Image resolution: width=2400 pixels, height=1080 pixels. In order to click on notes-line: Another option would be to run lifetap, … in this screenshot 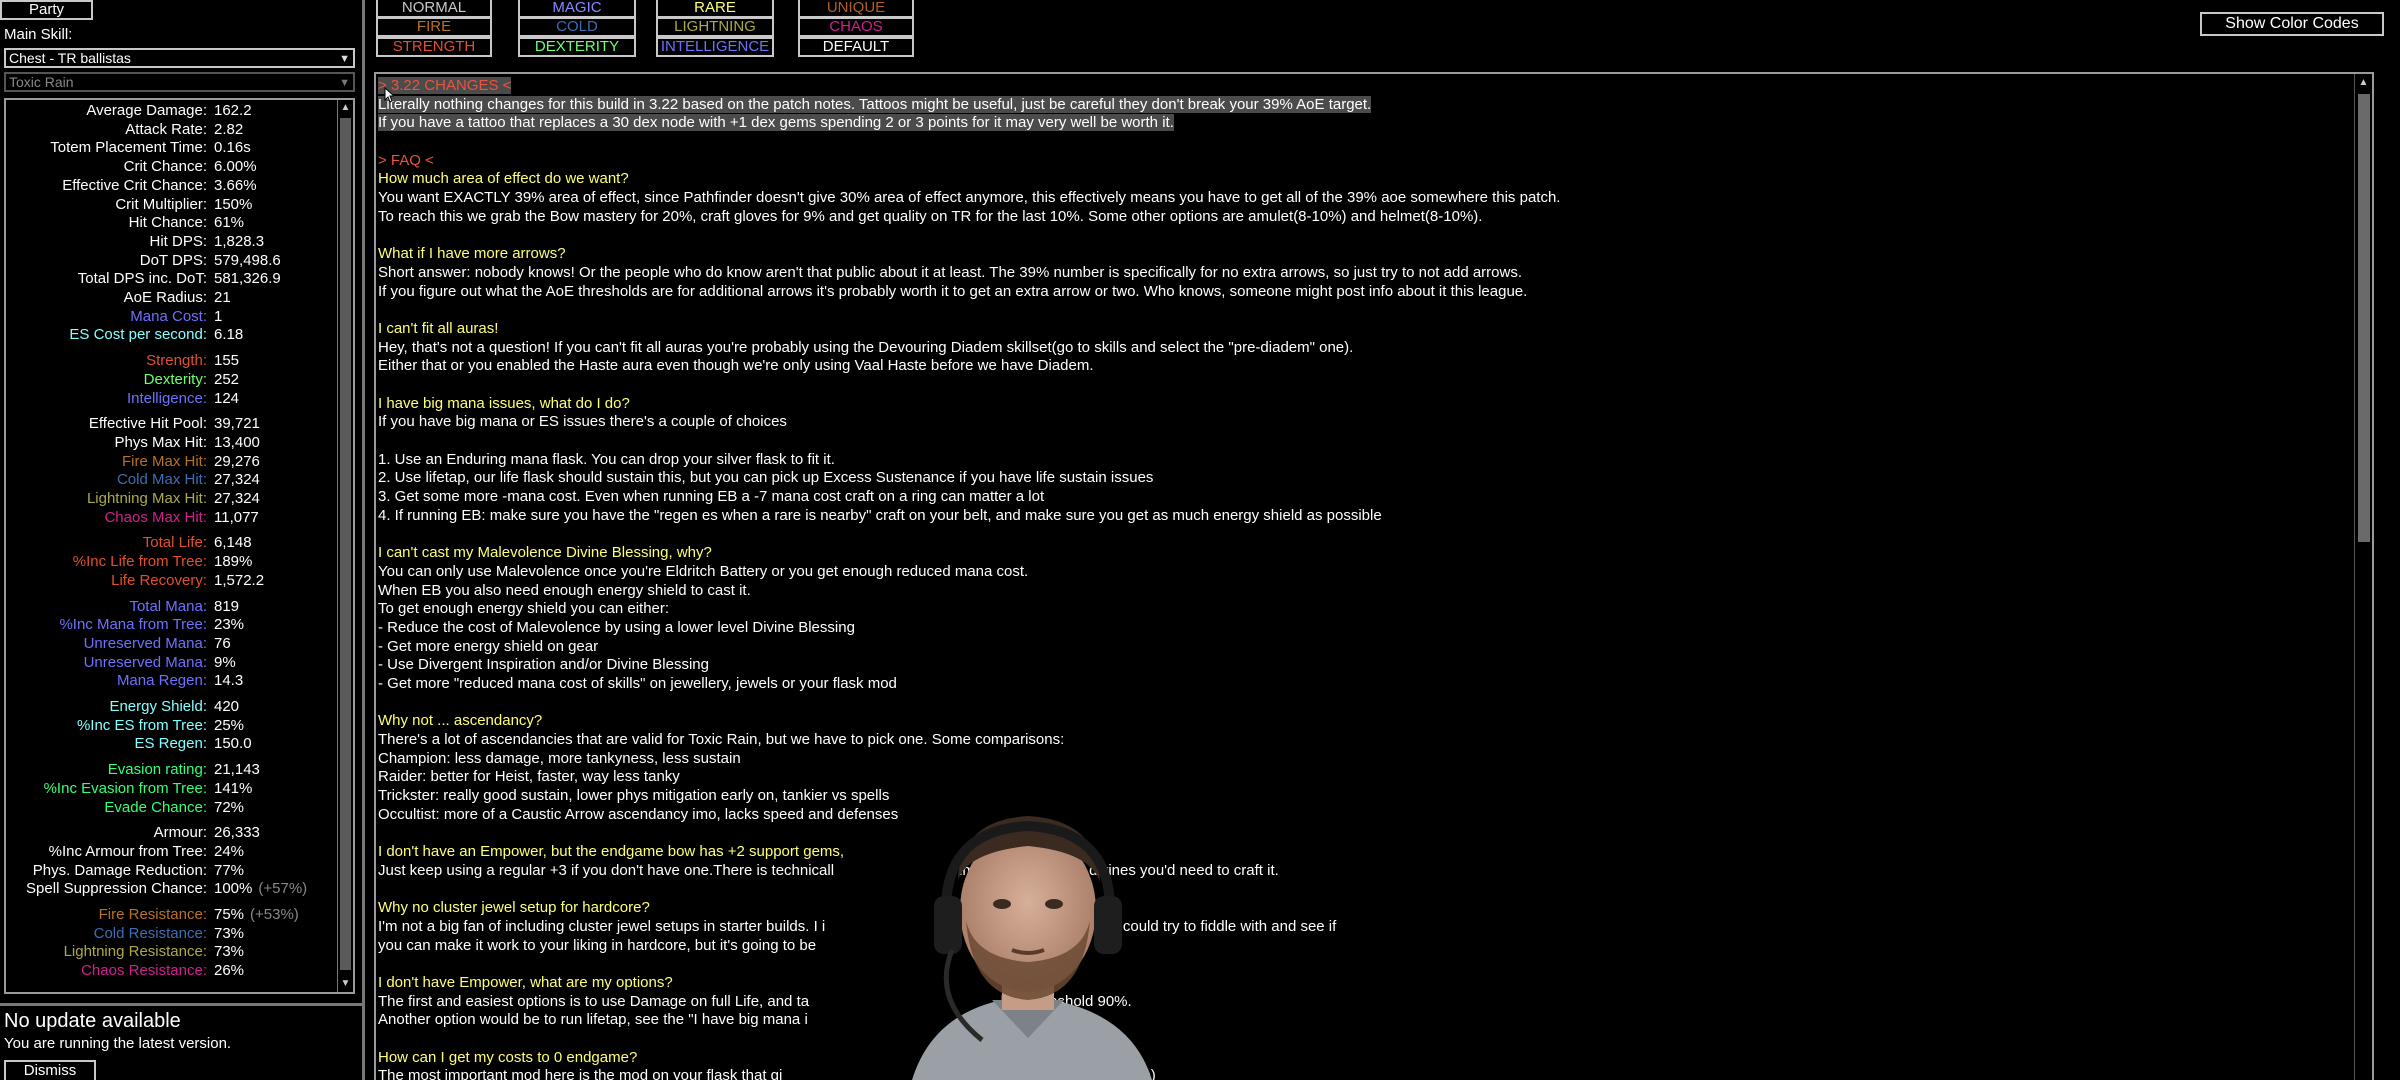, I will do `click(1358, 1020)`.